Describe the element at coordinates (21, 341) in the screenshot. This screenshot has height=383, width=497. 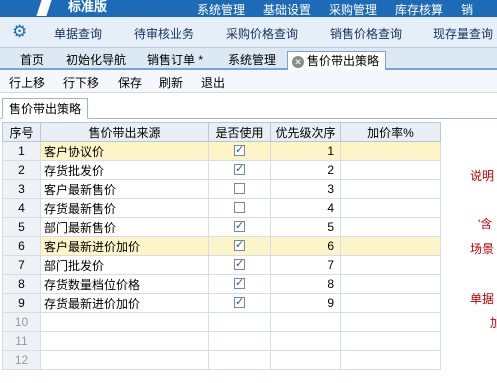
I see `row-number: 11` at that location.